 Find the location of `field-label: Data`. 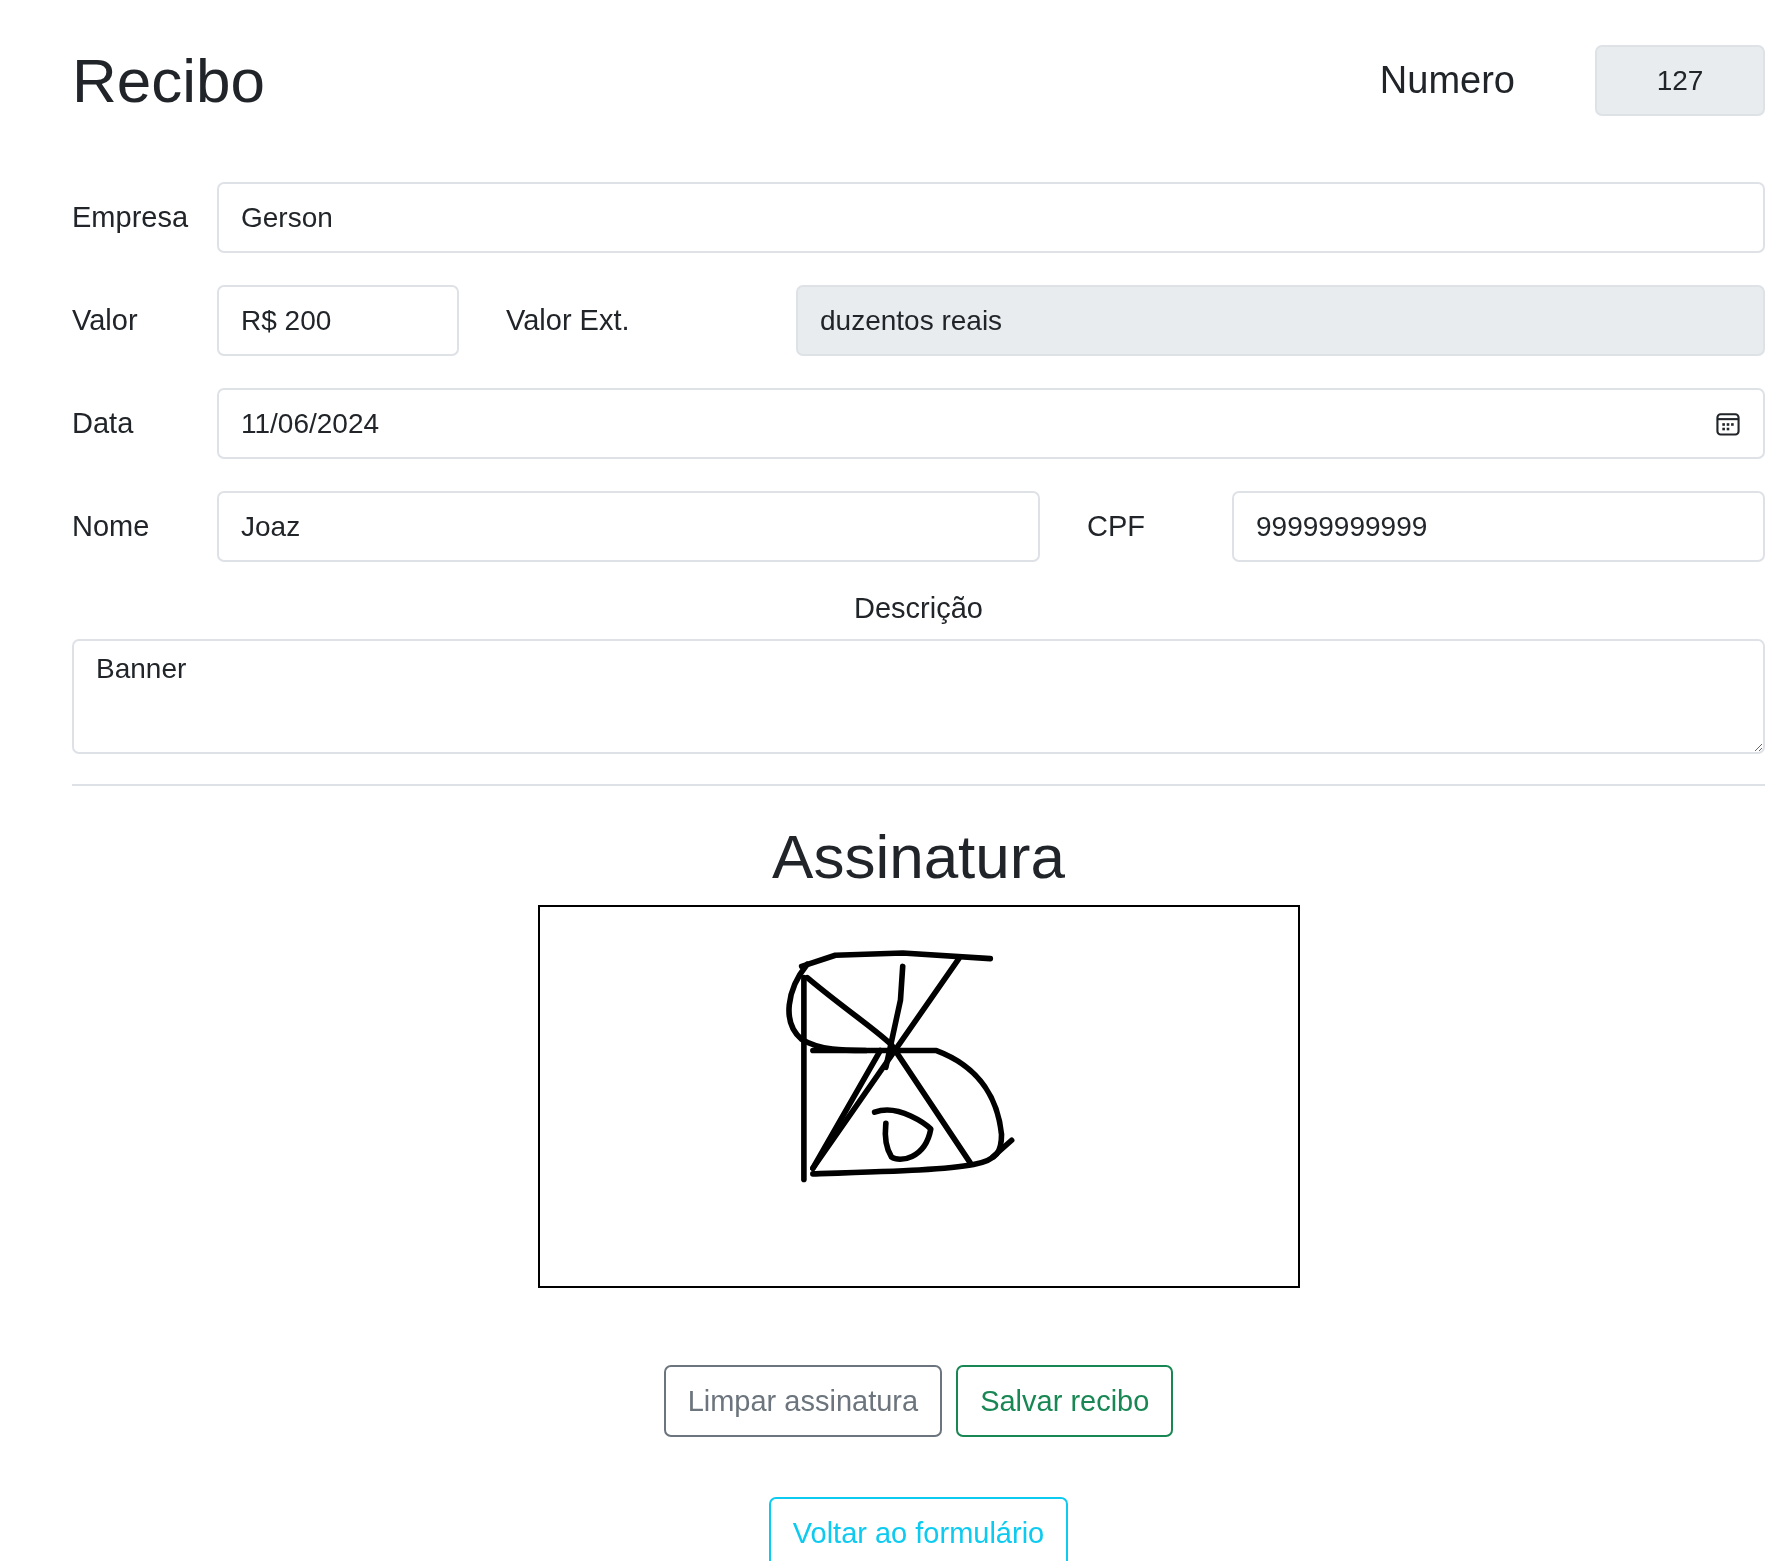

field-label: Data is located at coordinates (103, 423).